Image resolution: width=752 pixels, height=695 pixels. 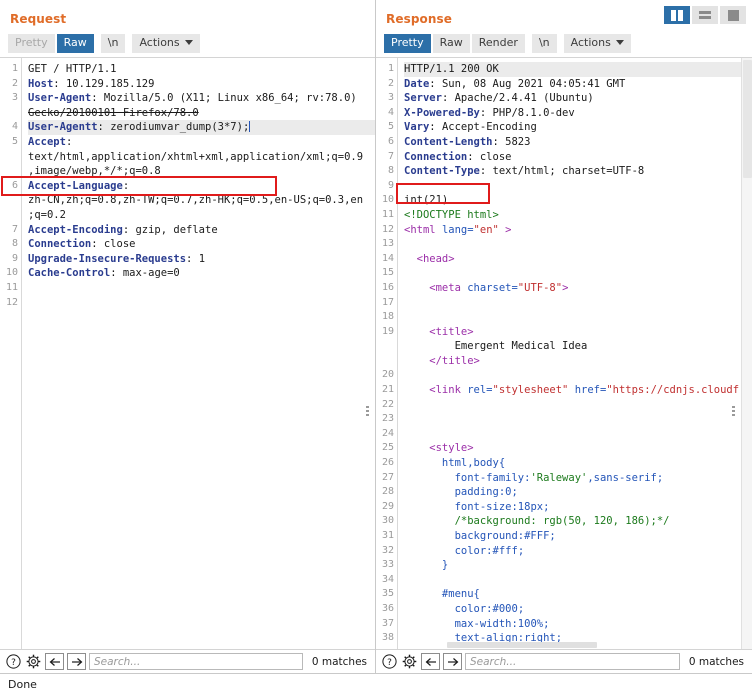 I want to click on response-resize-grip, so click(x=733, y=411).